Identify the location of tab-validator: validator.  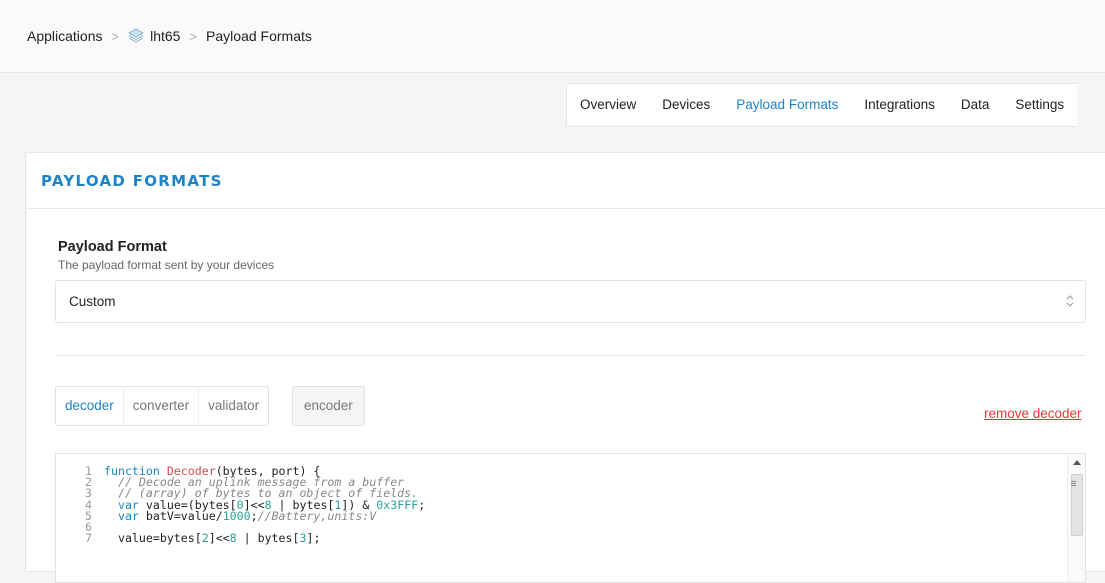
(233, 406).